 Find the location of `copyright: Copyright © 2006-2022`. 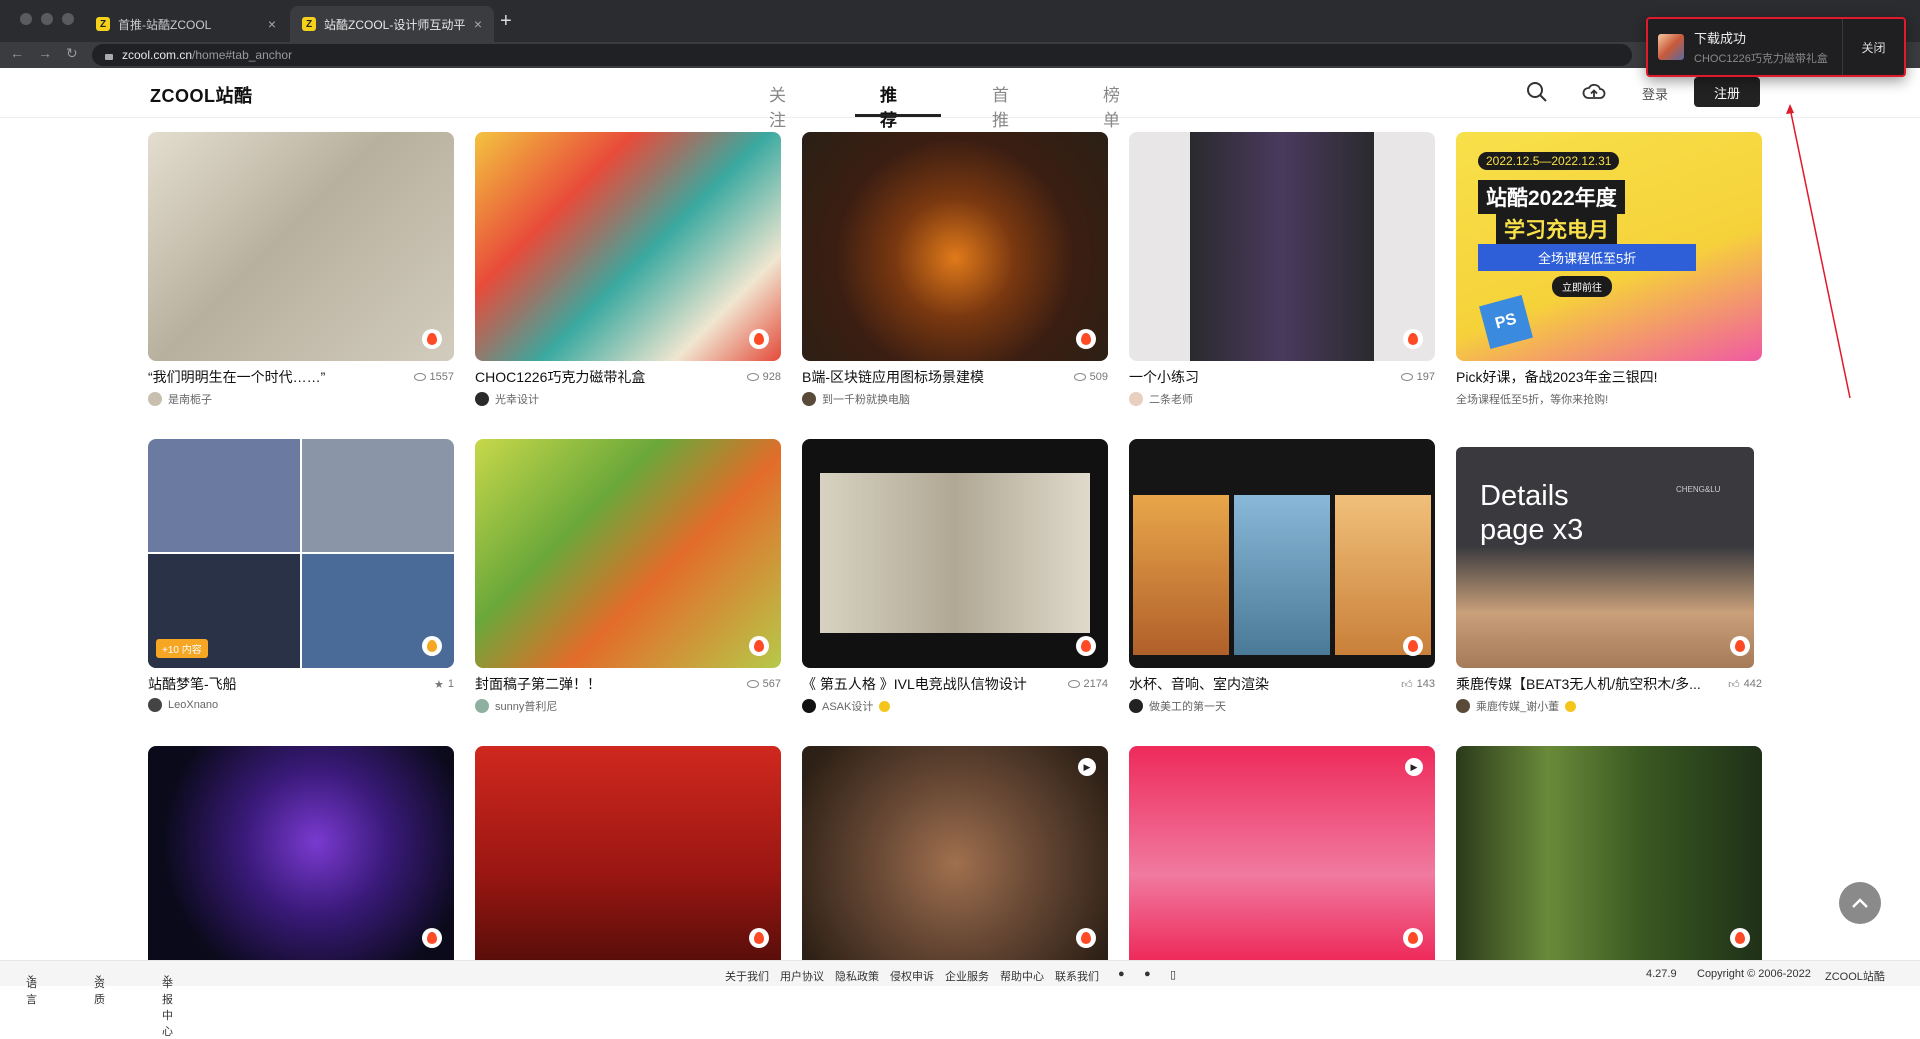

copyright: Copyright © 2006-2022 is located at coordinates (1754, 974).